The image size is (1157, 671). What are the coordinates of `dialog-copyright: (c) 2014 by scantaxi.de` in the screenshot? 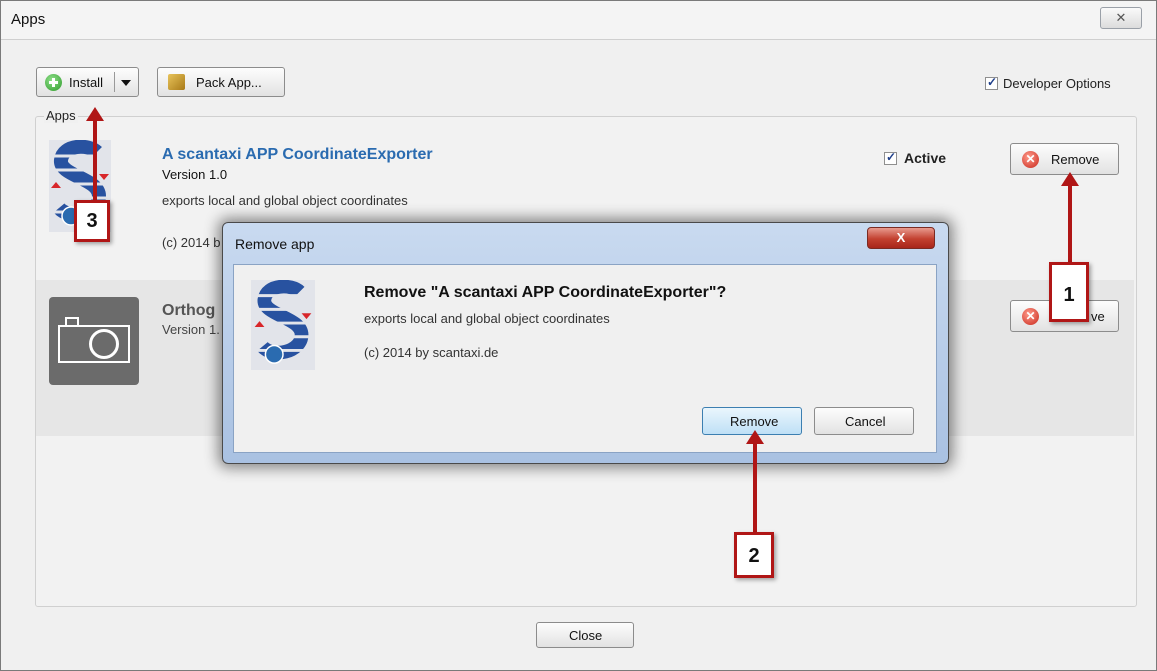 It's located at (431, 352).